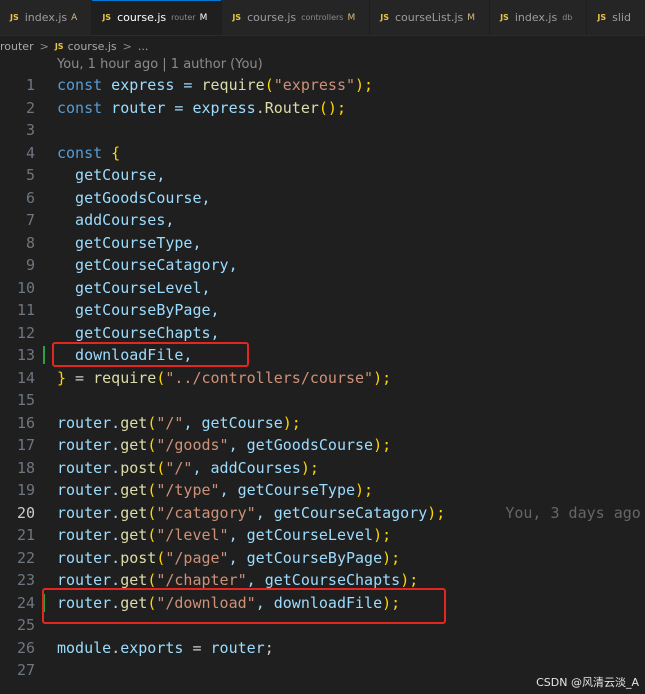 This screenshot has width=645, height=694. Describe the element at coordinates (332, 107) in the screenshot. I see `token: ();` at that location.